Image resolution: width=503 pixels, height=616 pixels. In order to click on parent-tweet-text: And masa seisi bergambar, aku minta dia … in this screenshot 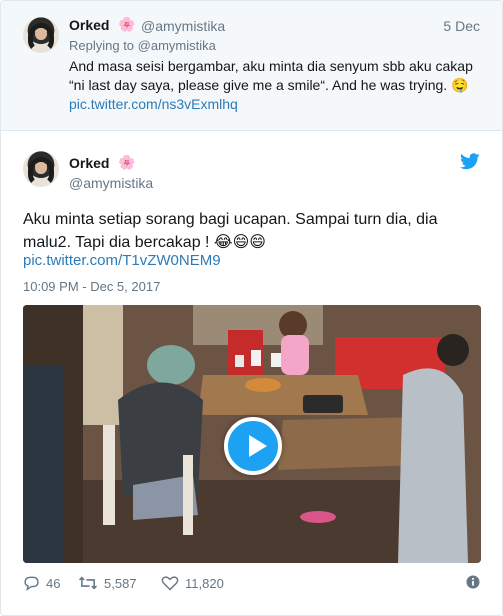, I will do `click(271, 75)`.